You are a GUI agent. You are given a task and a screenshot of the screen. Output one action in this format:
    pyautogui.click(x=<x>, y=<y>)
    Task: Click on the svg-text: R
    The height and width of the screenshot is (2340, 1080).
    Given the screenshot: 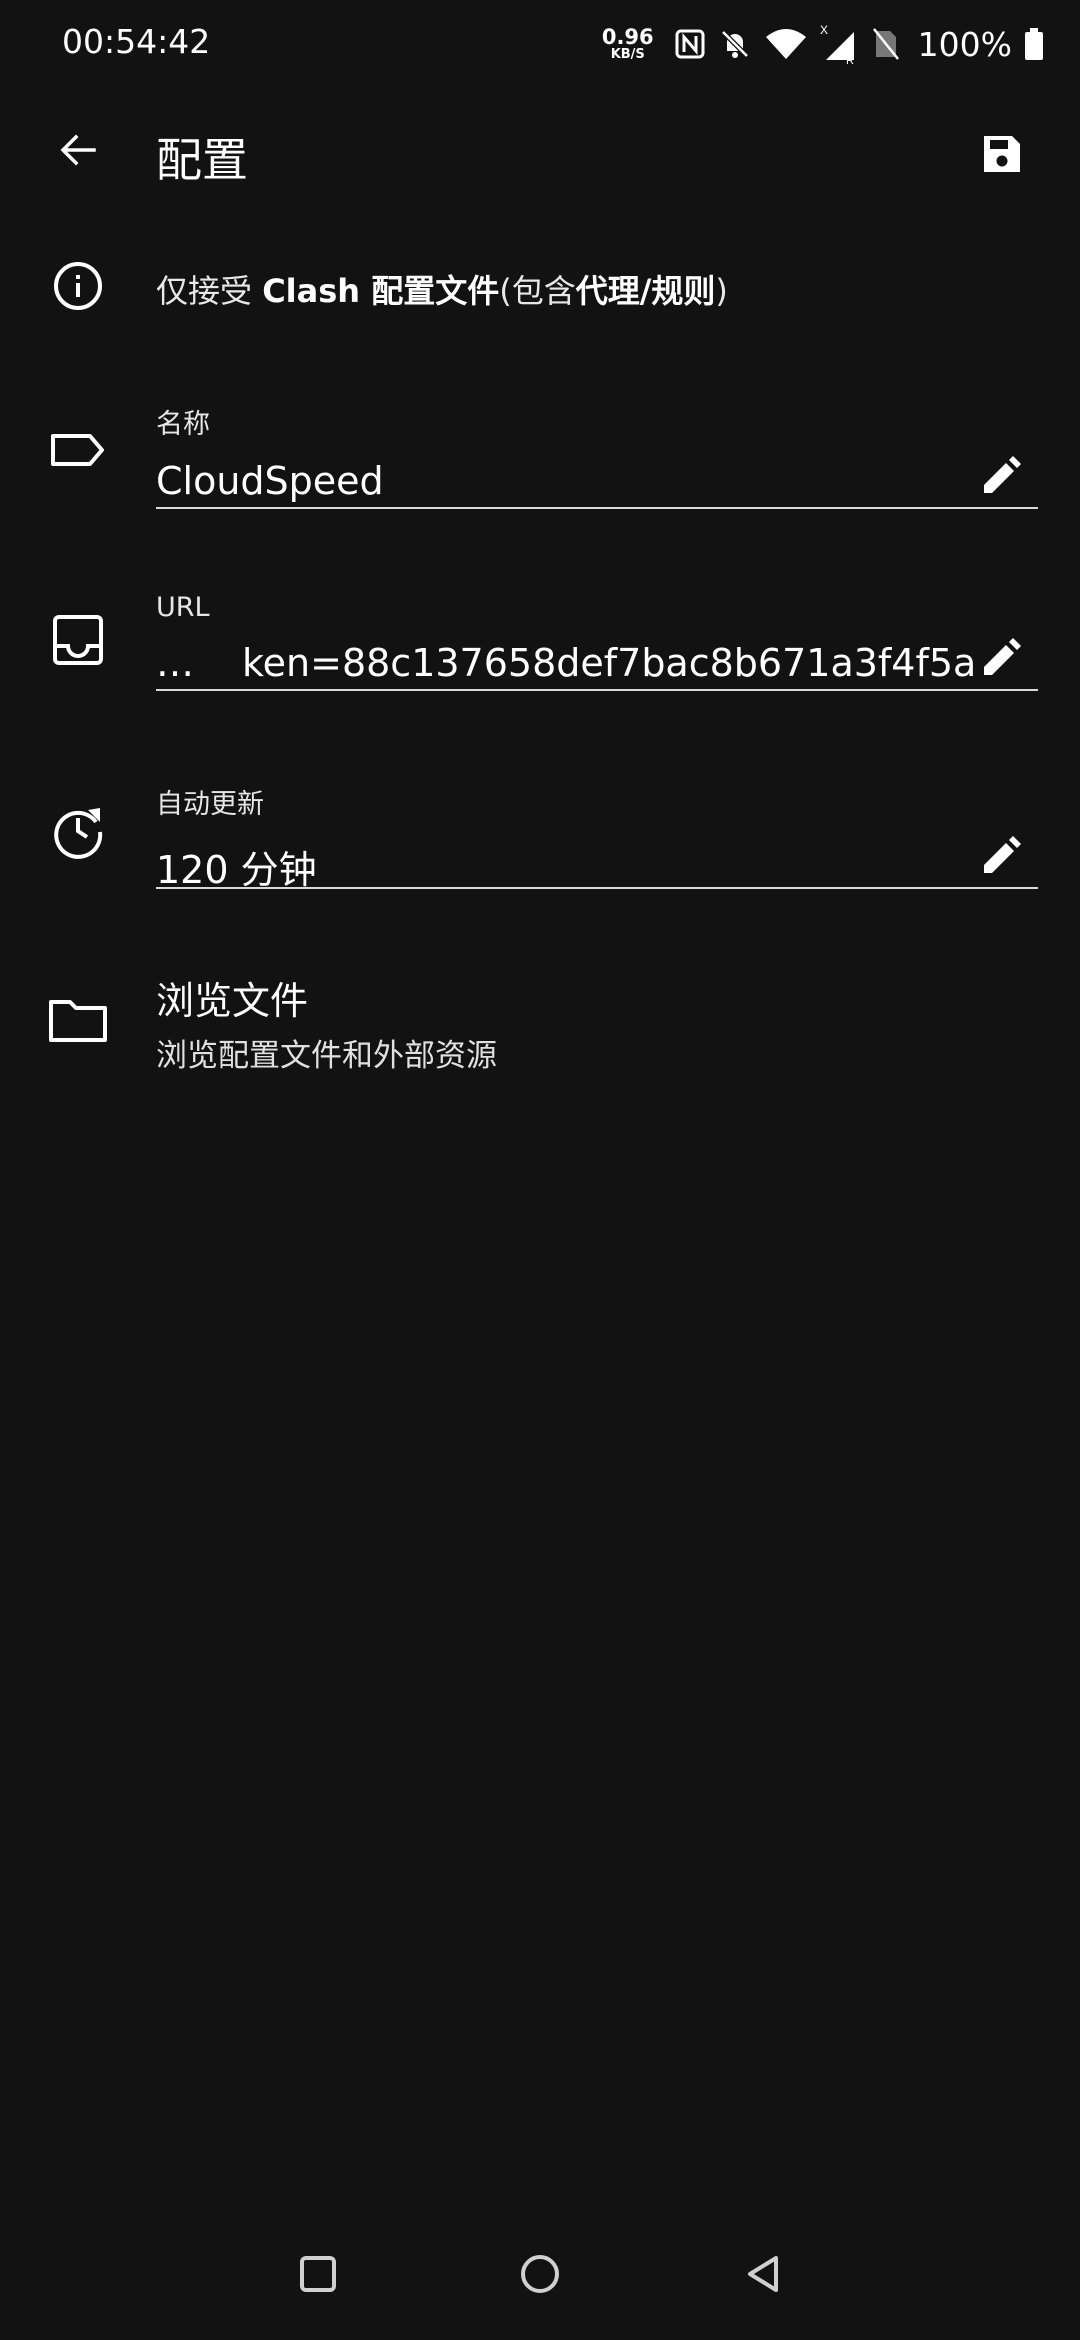 What is the action you would take?
    pyautogui.click(x=850, y=59)
    